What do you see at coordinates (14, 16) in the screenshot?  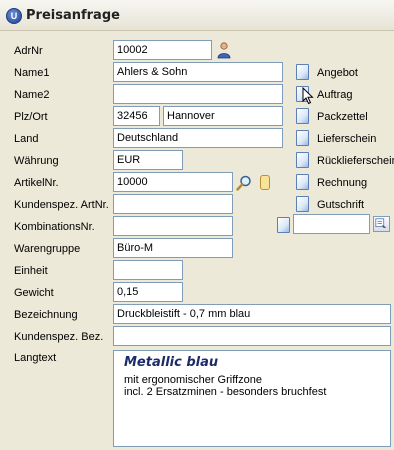 I see `app-icon: U` at bounding box center [14, 16].